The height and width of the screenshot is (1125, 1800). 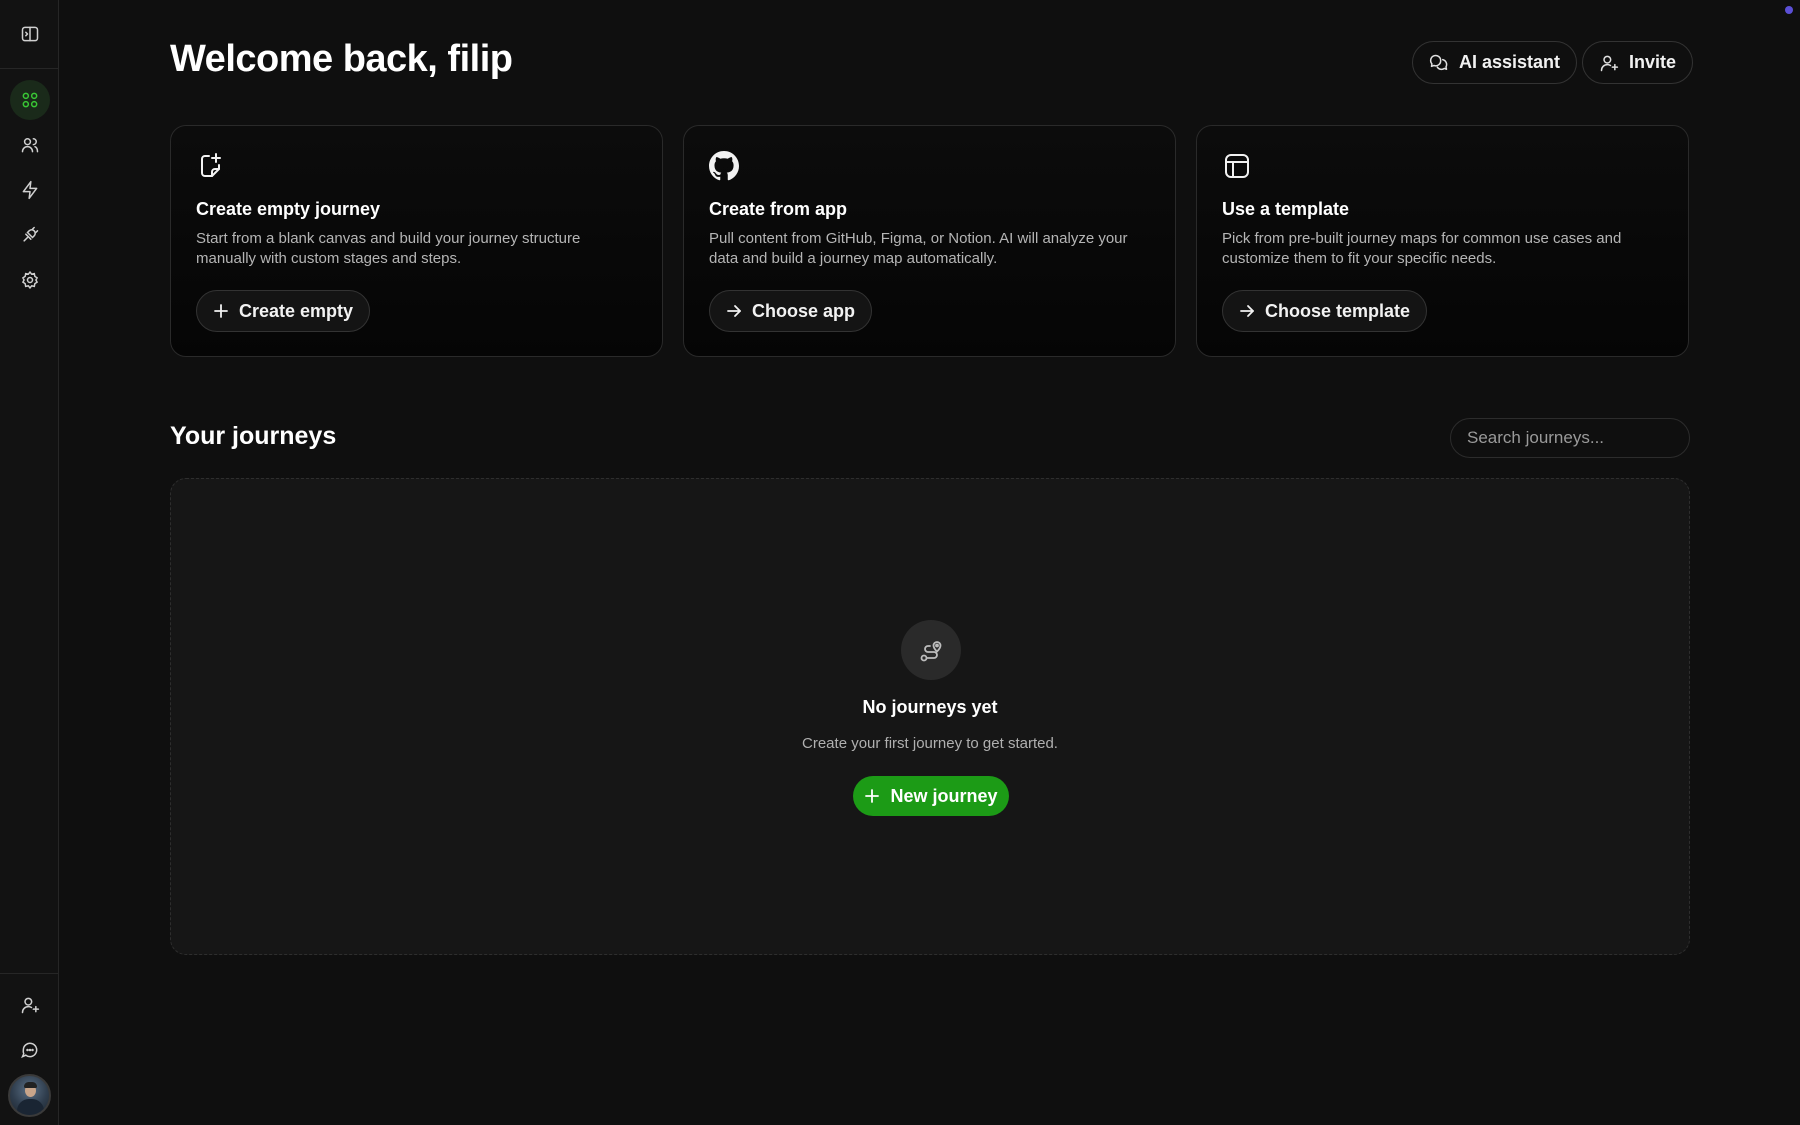 What do you see at coordinates (1338, 310) in the screenshot?
I see `button-label: Choose template` at bounding box center [1338, 310].